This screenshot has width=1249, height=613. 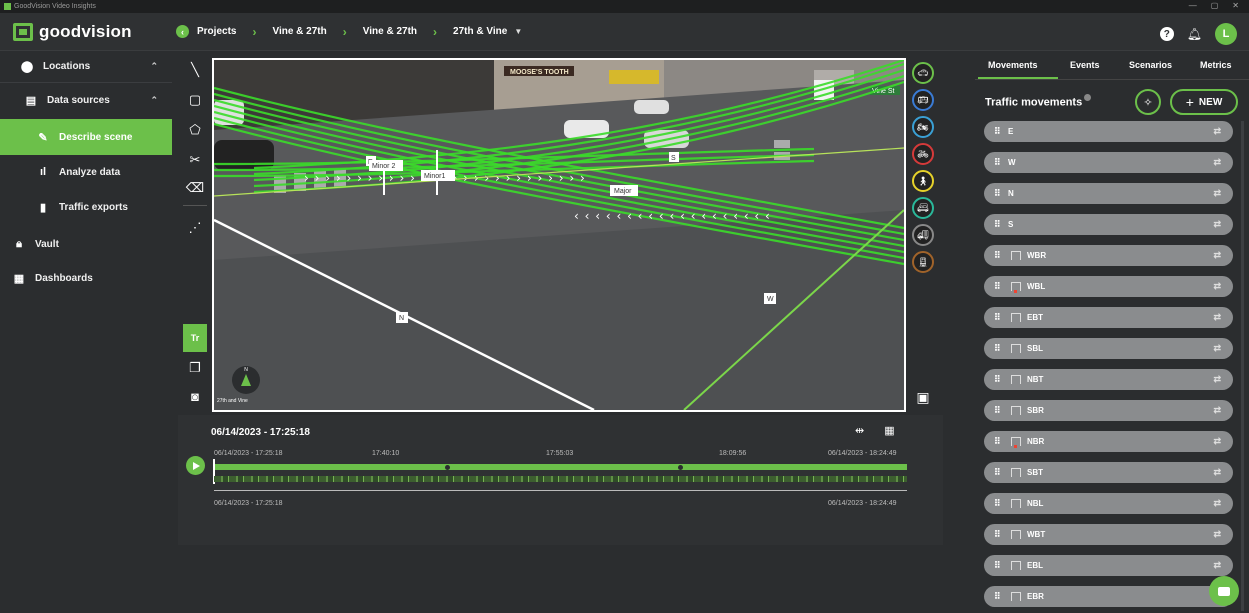 I want to click on sidebar-item-traffic-exports: ▮ Traffic exports, so click(x=86, y=207).